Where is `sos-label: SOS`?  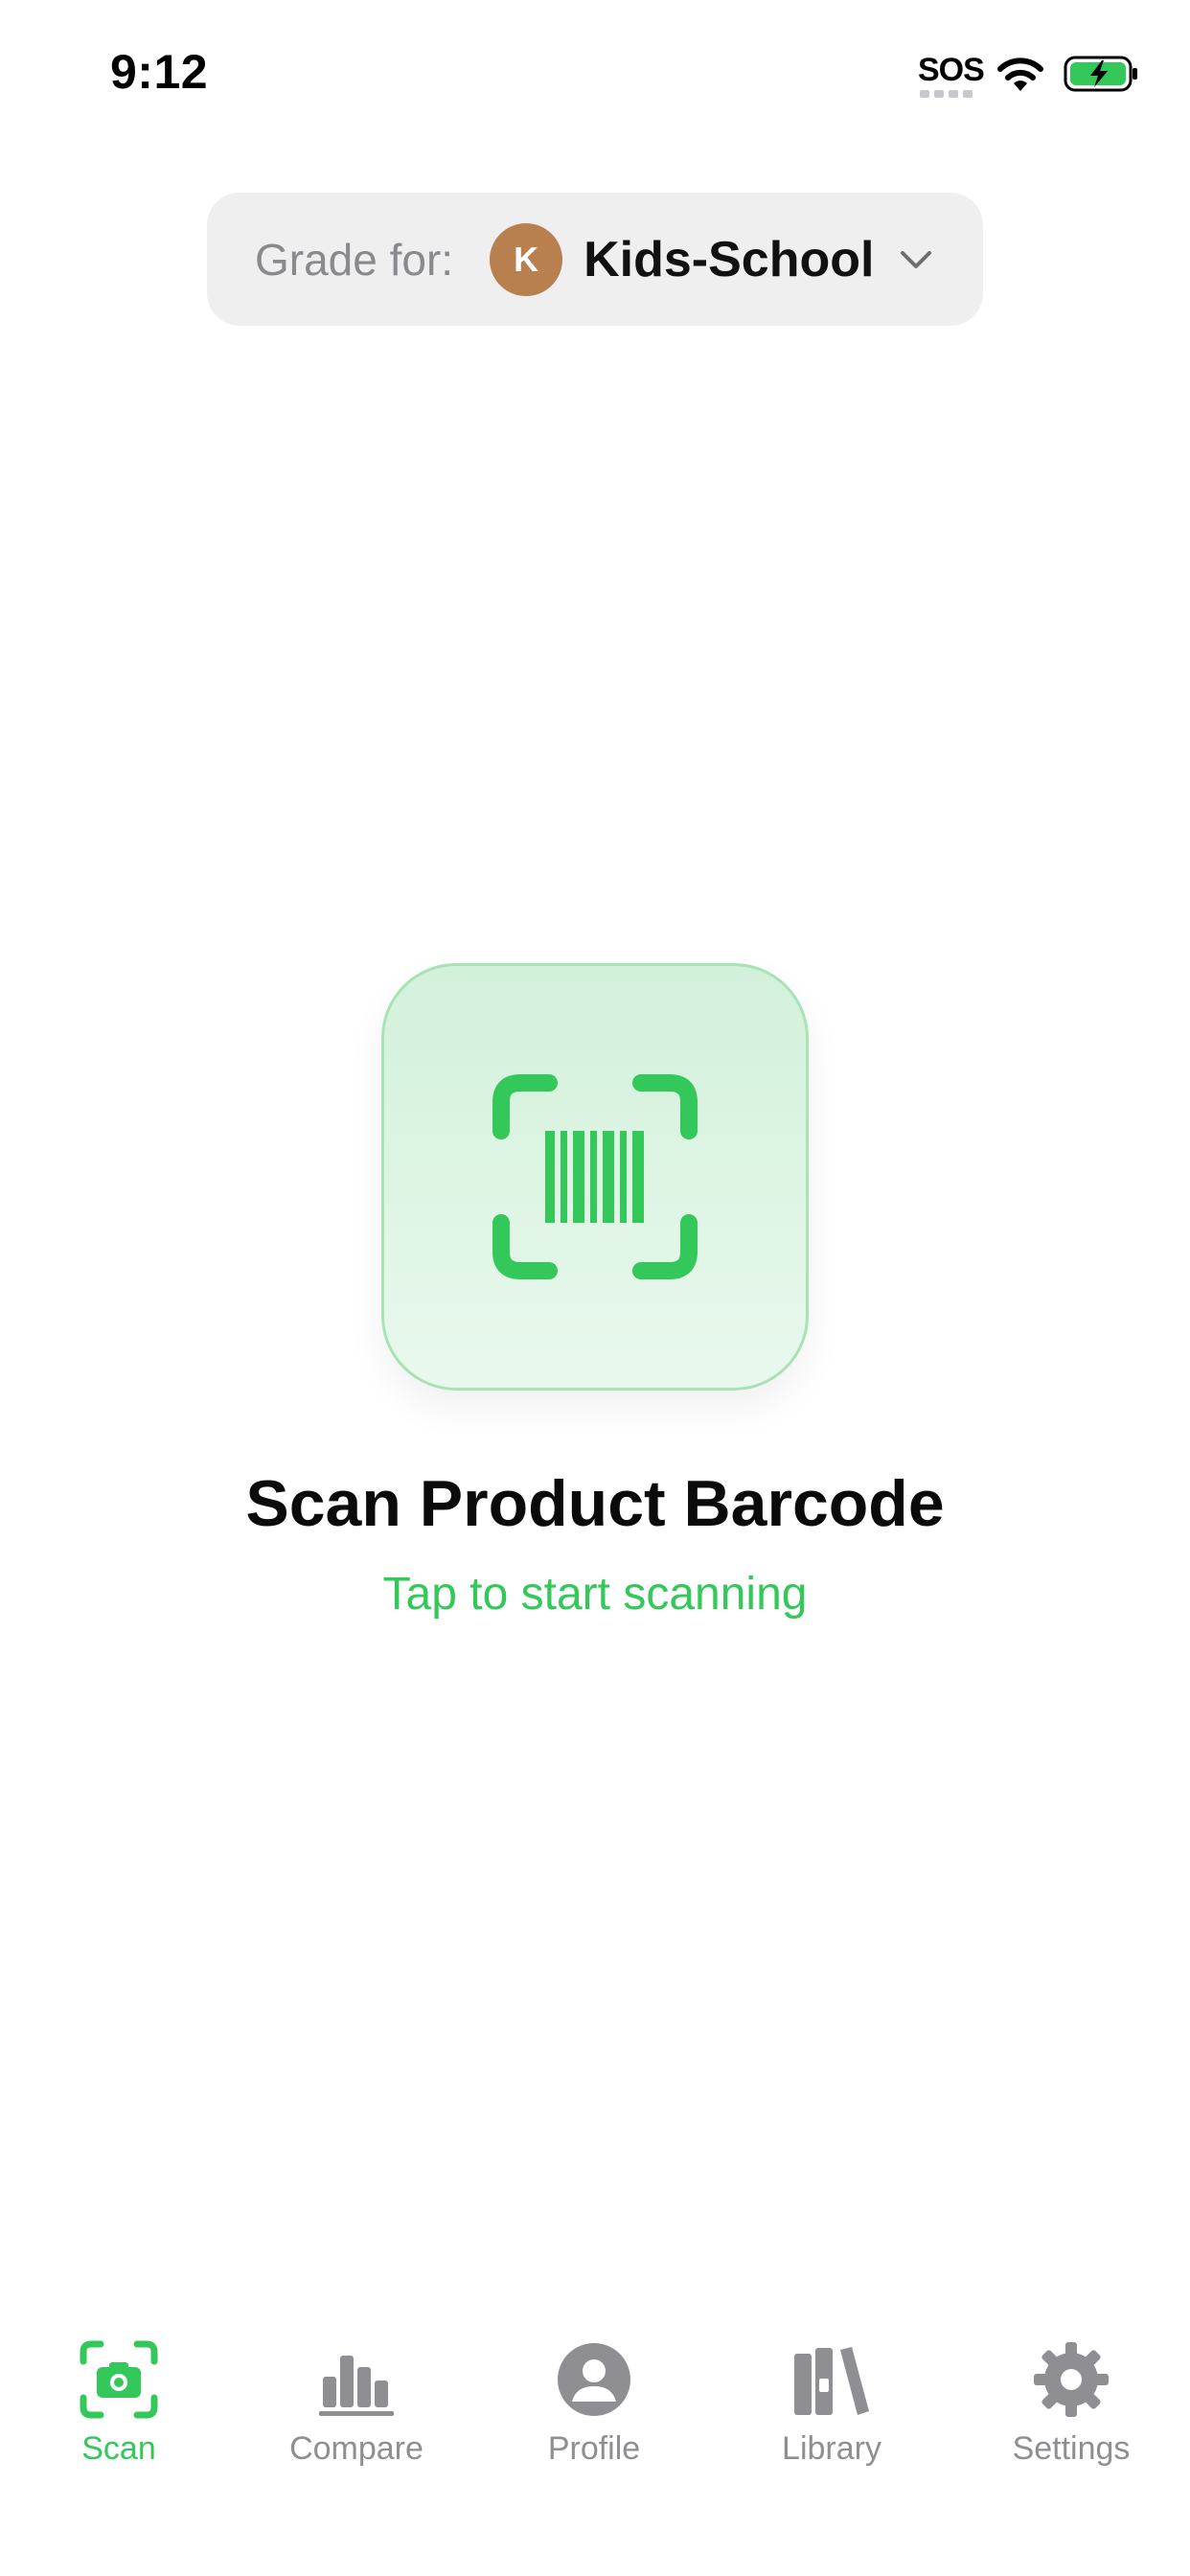
sos-label: SOS is located at coordinates (952, 70).